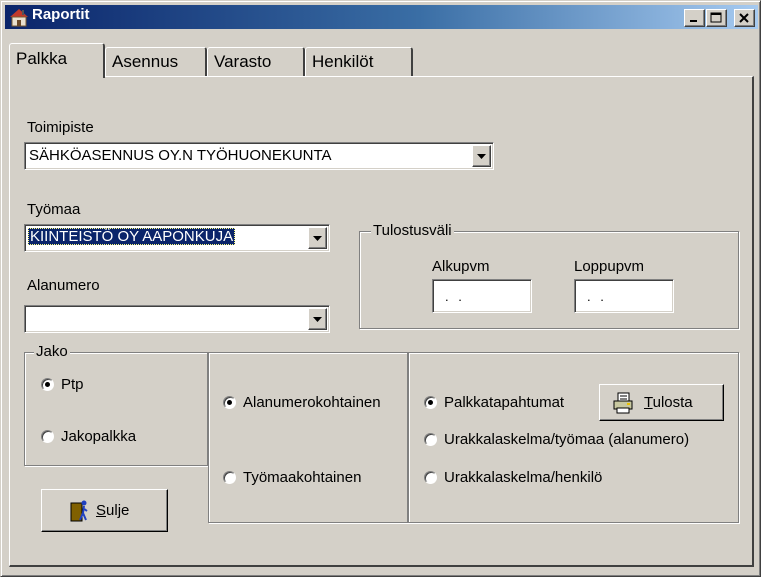 Image resolution: width=761 pixels, height=577 pixels. What do you see at coordinates (381, 17) in the screenshot?
I see `title-bar` at bounding box center [381, 17].